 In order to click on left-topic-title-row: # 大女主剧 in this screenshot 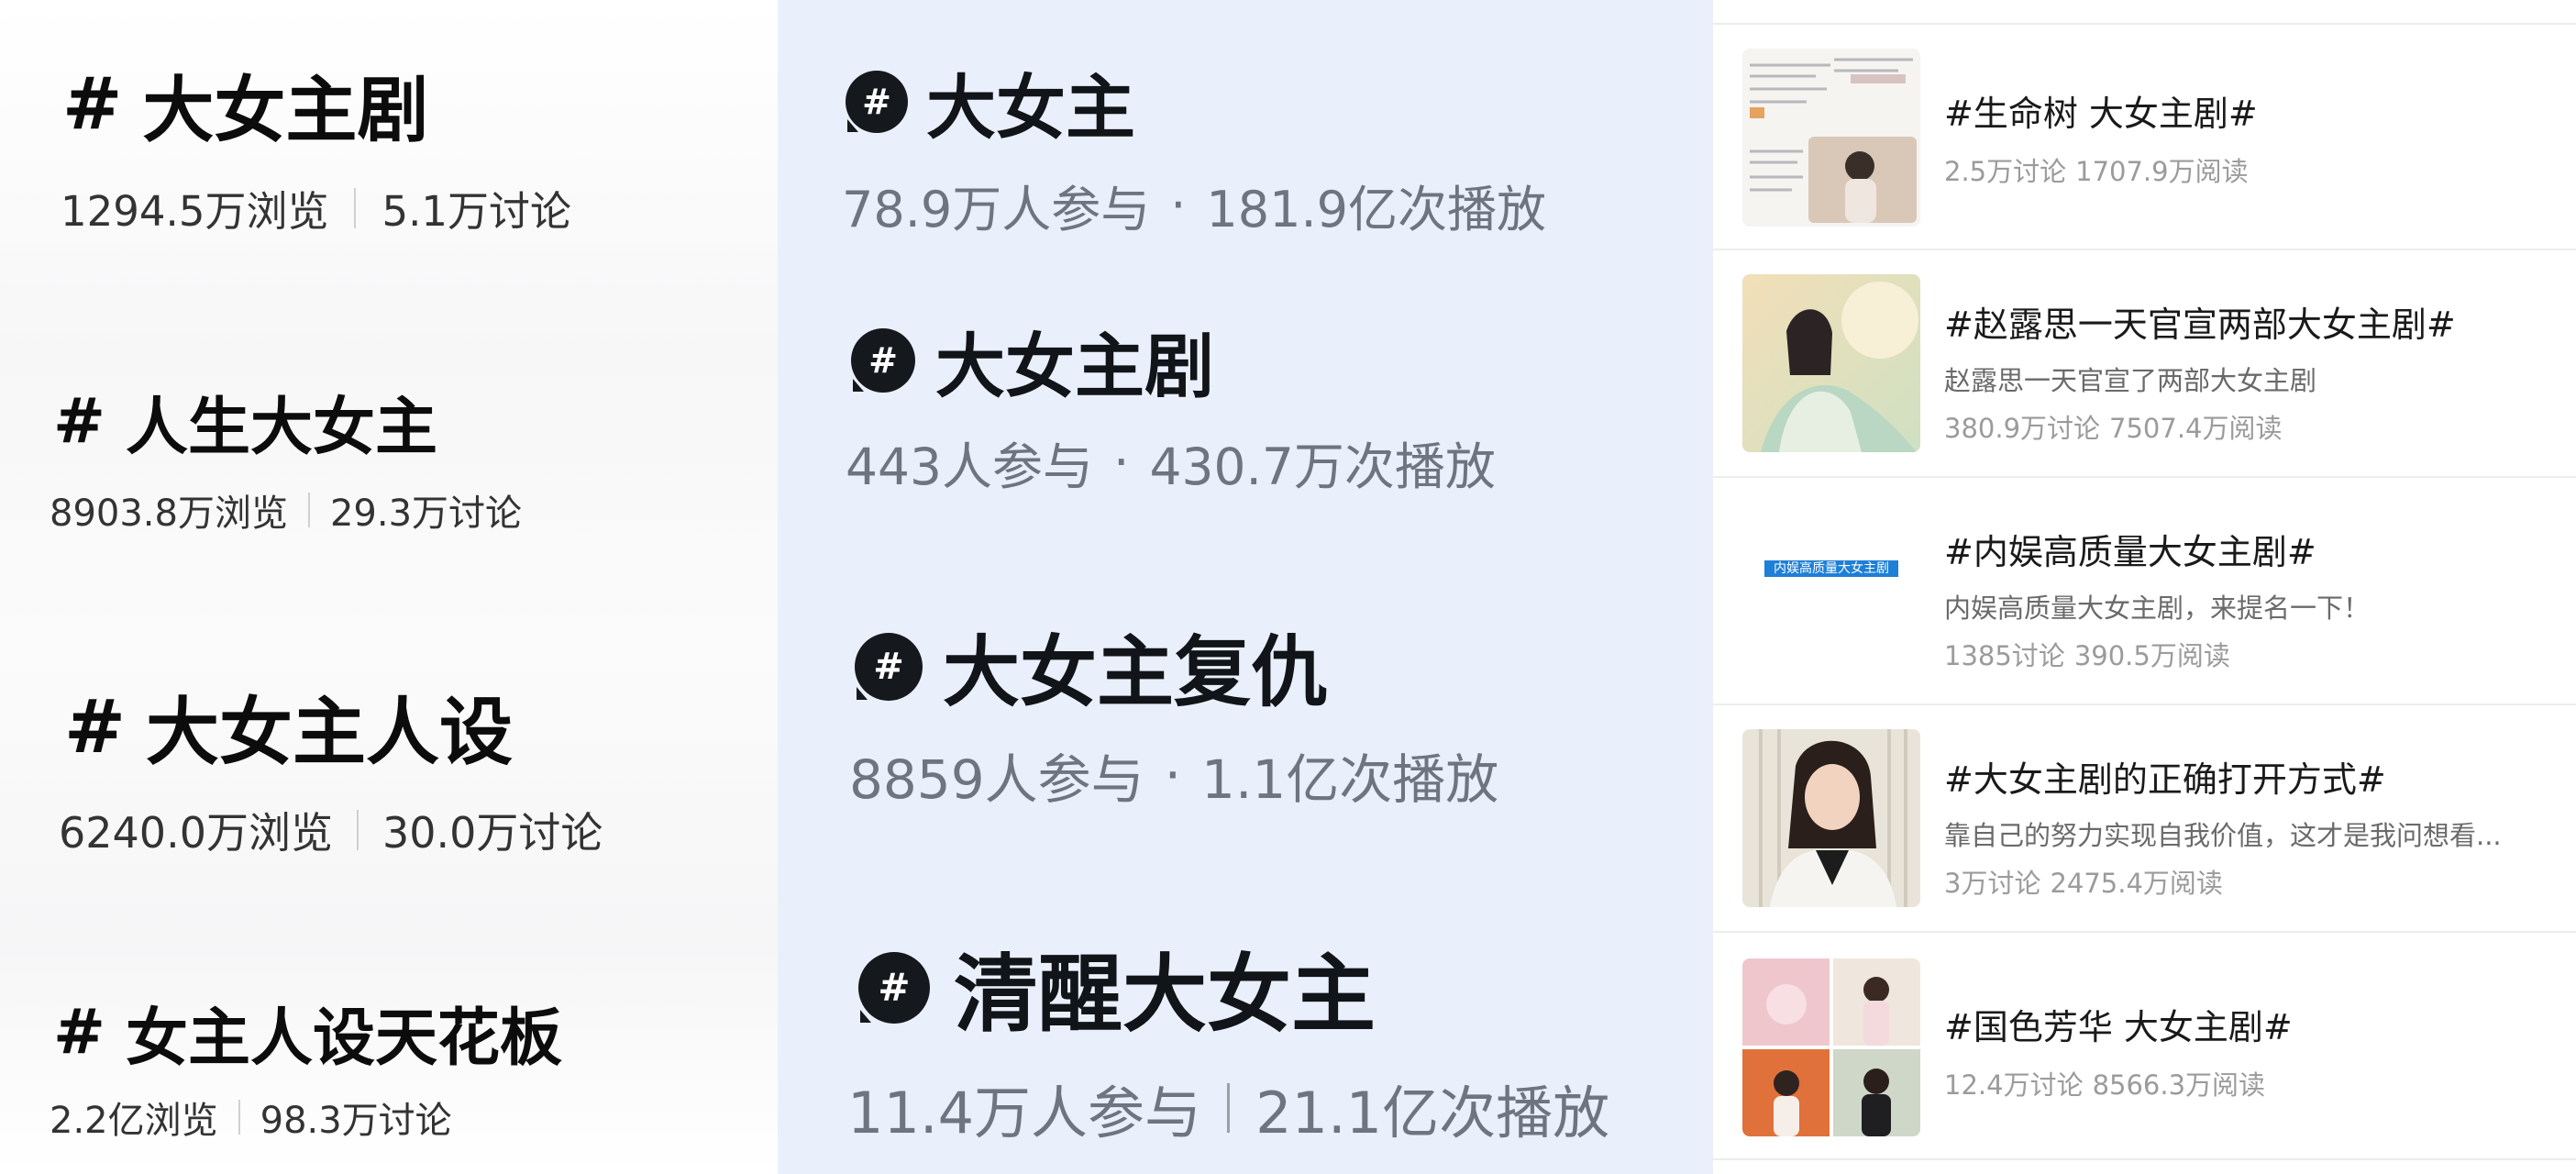, I will do `click(316, 104)`.